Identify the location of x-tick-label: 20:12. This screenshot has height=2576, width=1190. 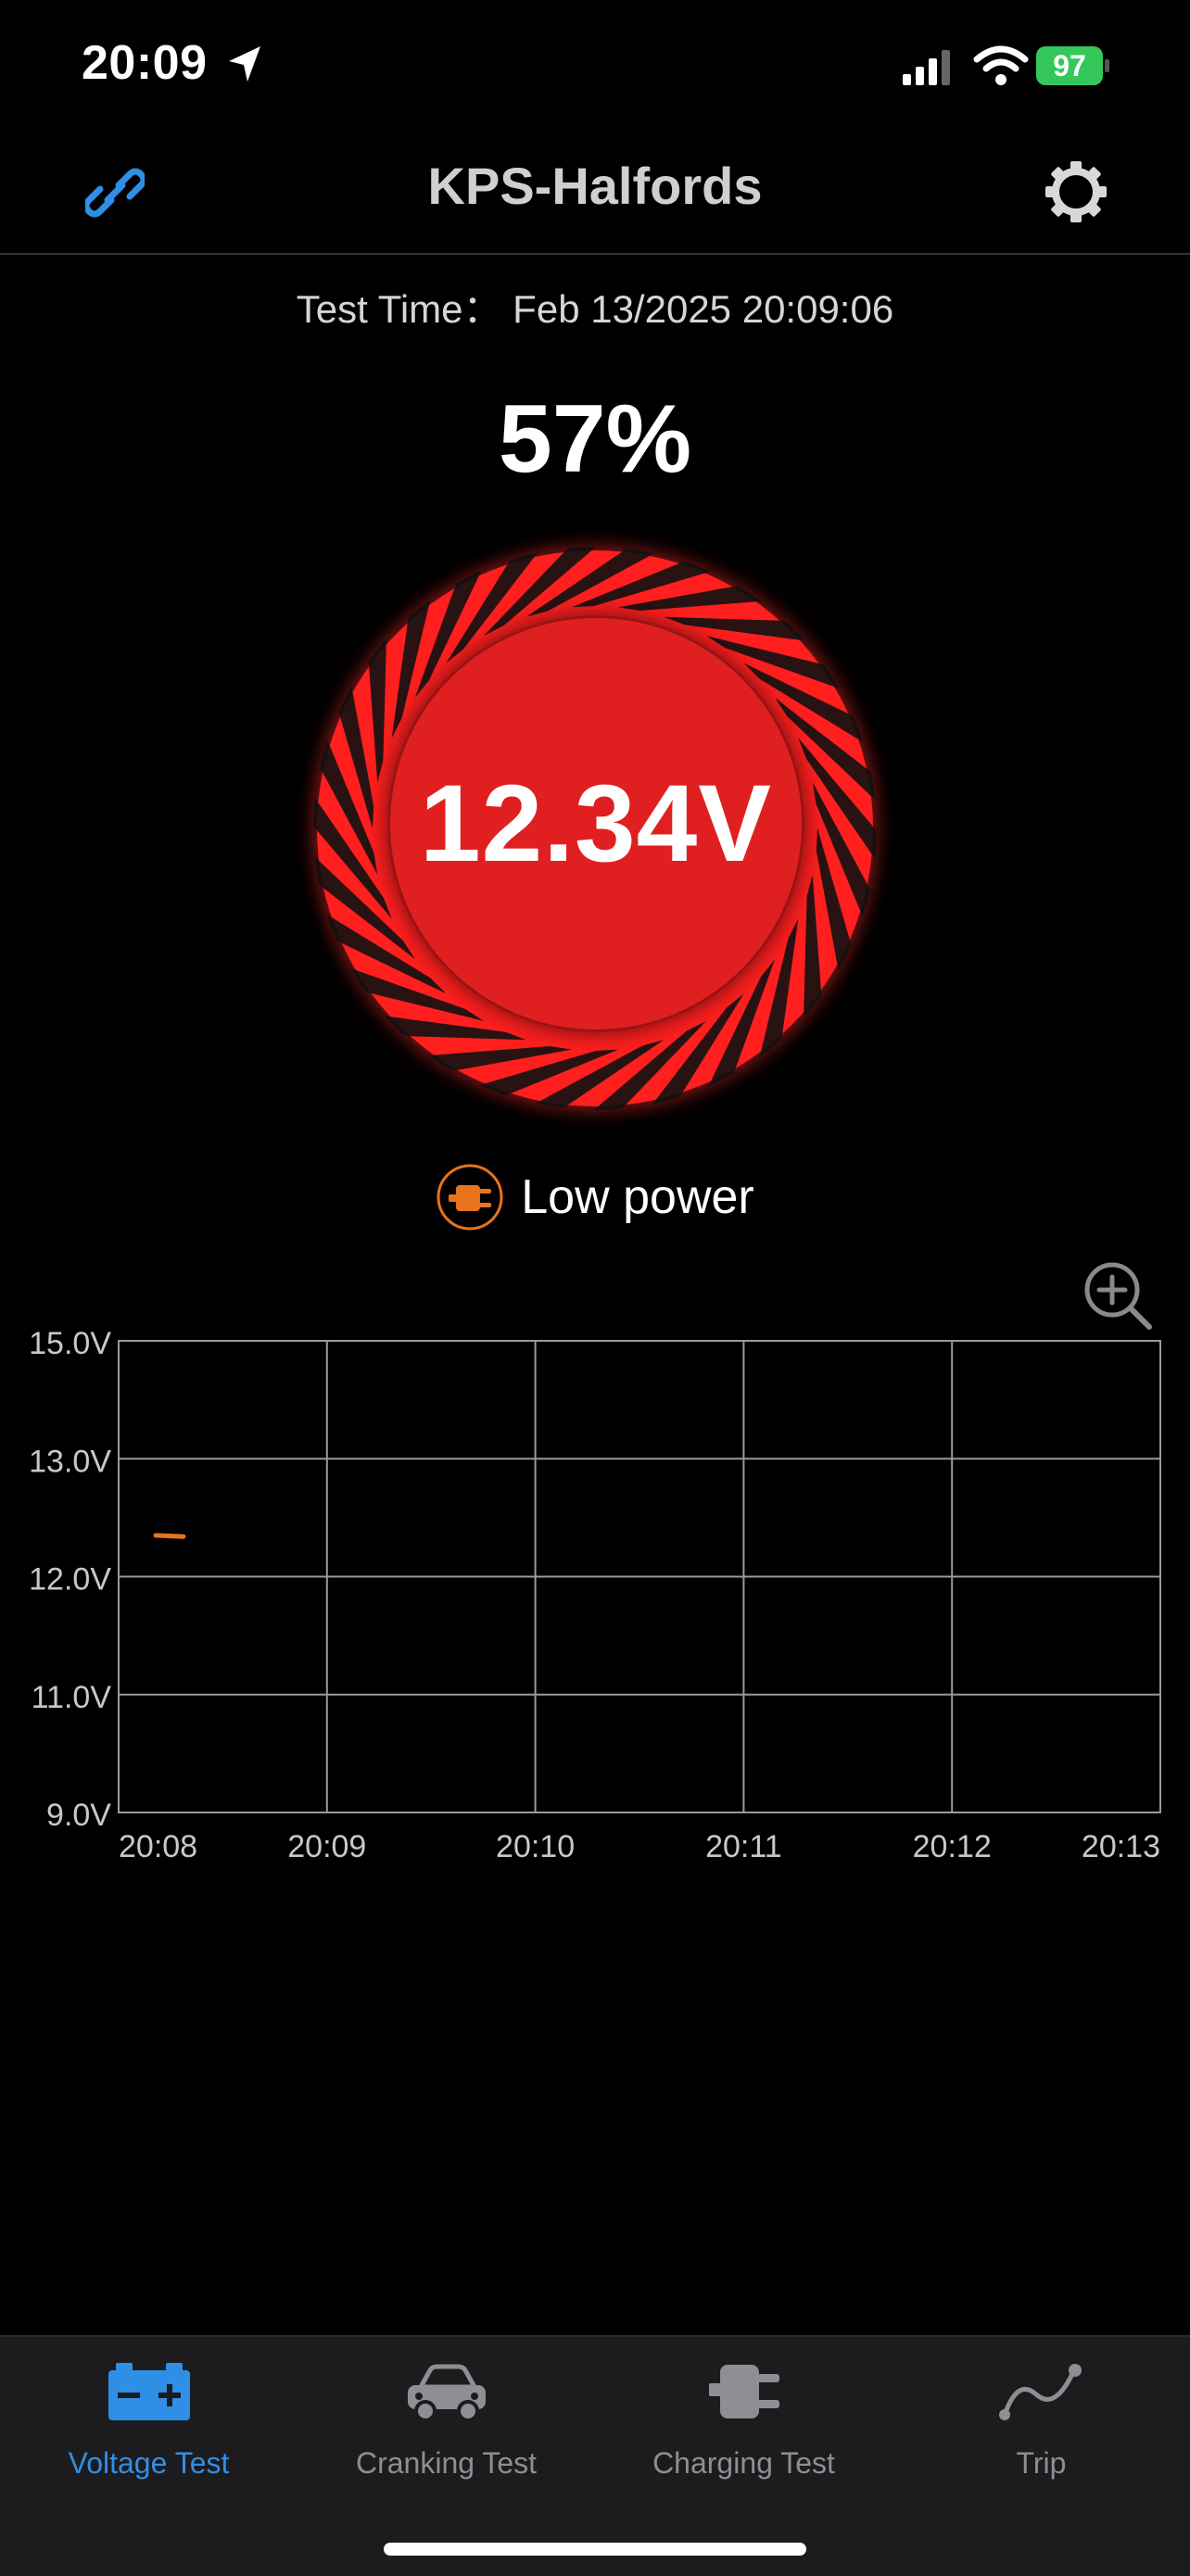
(952, 1847).